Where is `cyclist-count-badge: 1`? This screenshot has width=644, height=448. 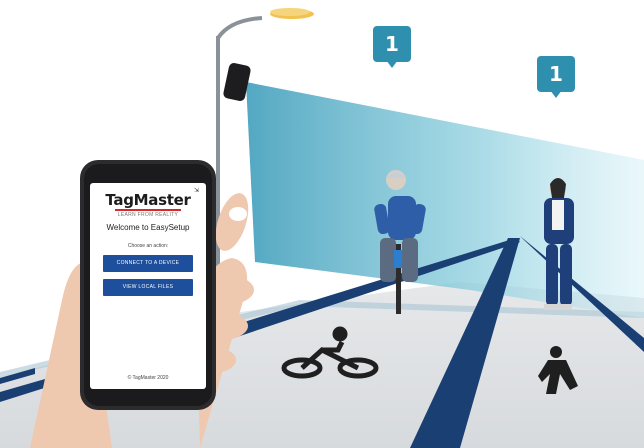 cyclist-count-badge: 1 is located at coordinates (392, 48).